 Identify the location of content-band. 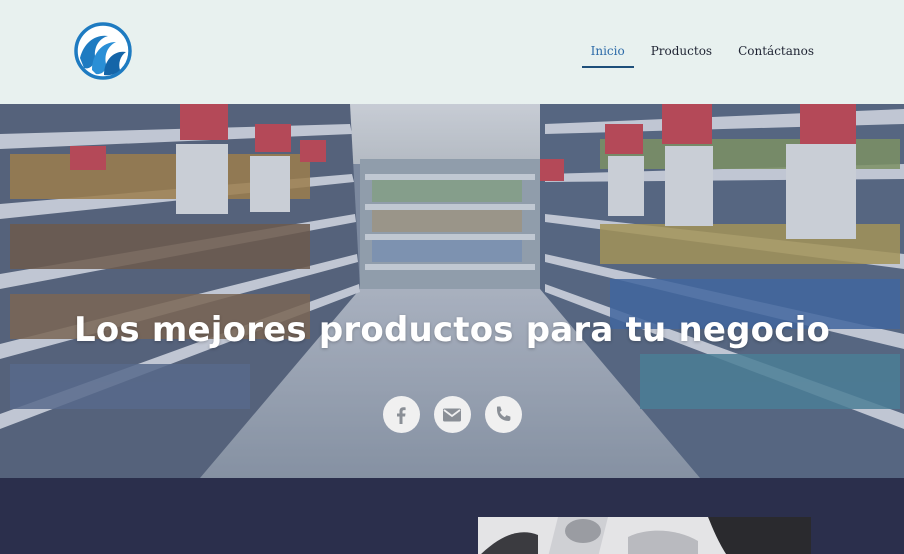
(452, 516).